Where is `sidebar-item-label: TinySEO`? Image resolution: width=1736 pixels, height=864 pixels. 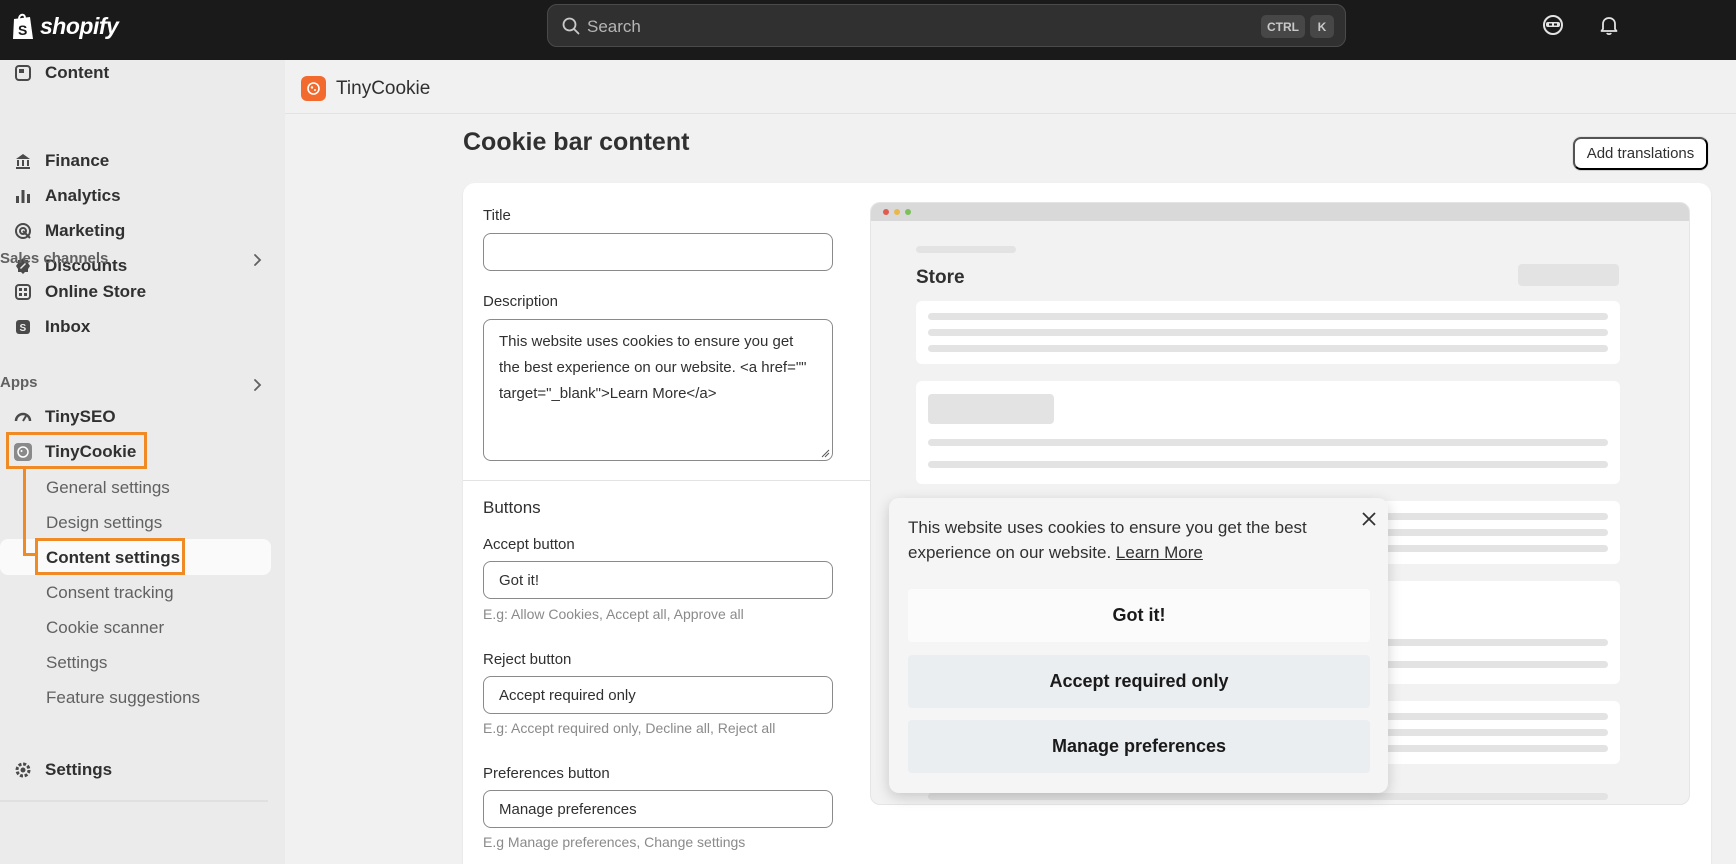 sidebar-item-label: TinySEO is located at coordinates (80, 416).